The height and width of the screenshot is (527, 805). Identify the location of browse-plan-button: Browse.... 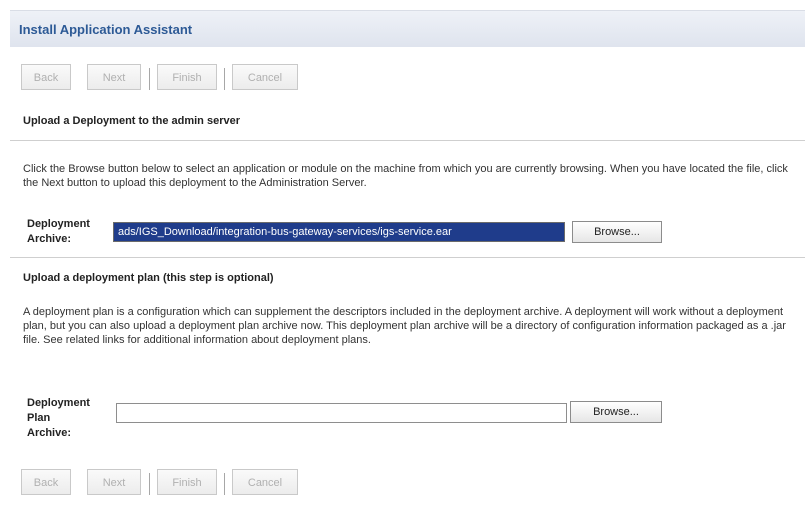
(616, 412).